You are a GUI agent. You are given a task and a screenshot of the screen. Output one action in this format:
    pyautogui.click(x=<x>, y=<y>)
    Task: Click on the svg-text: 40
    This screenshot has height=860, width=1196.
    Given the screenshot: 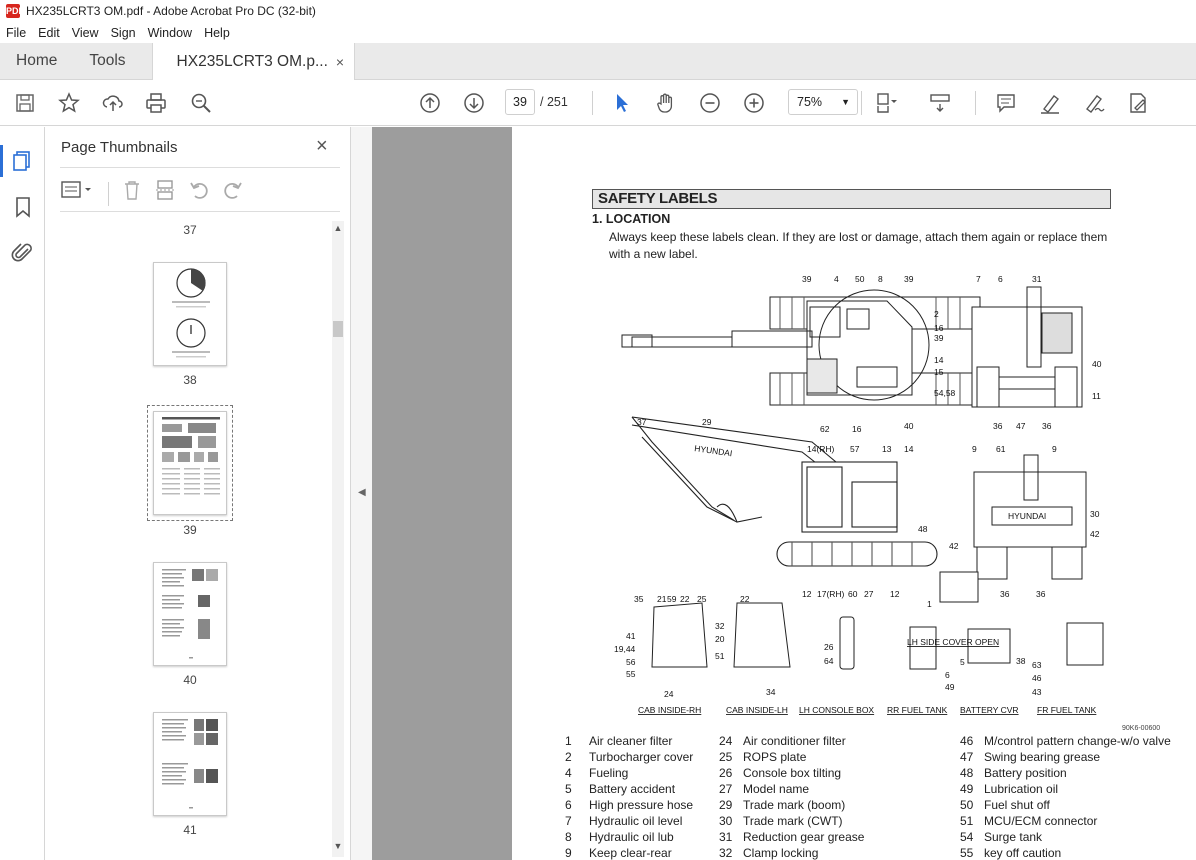 What is the action you would take?
    pyautogui.click(x=1097, y=364)
    